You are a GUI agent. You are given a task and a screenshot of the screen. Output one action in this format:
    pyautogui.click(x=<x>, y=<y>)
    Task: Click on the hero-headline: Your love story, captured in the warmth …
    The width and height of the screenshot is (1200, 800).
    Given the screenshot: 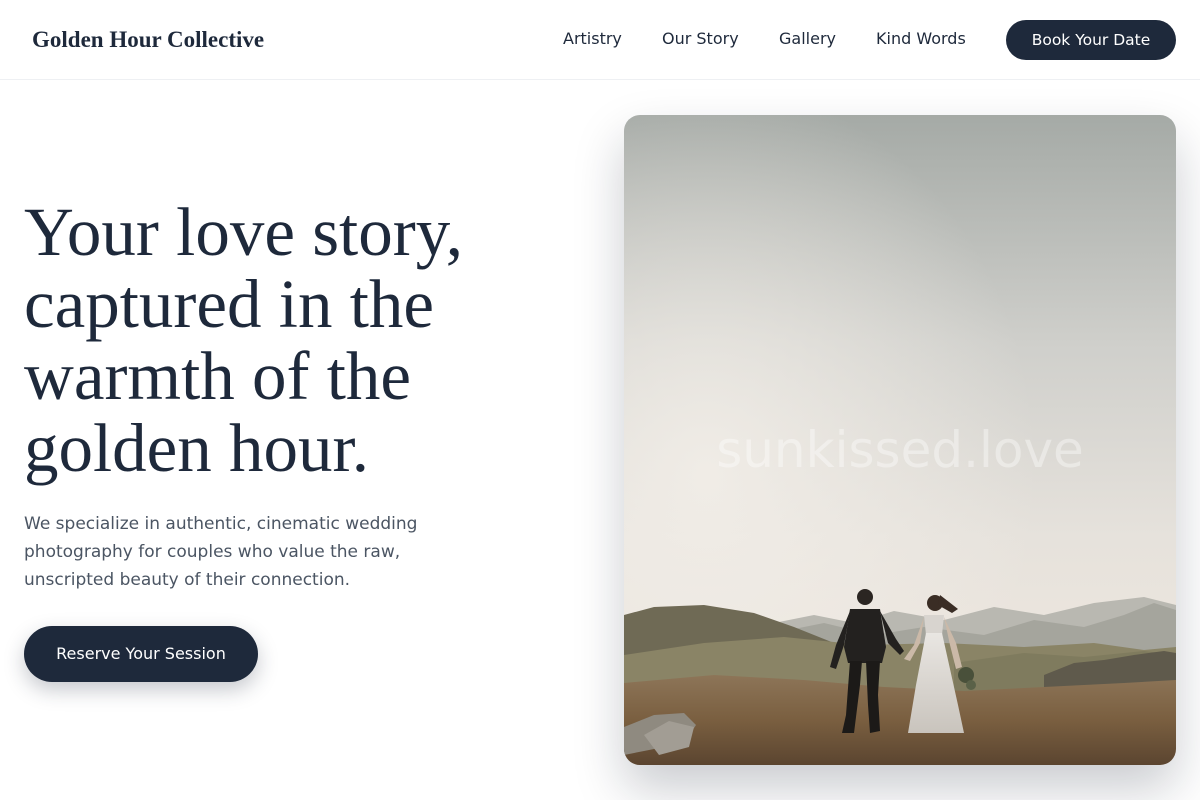 What is the action you would take?
    pyautogui.click(x=243, y=340)
    